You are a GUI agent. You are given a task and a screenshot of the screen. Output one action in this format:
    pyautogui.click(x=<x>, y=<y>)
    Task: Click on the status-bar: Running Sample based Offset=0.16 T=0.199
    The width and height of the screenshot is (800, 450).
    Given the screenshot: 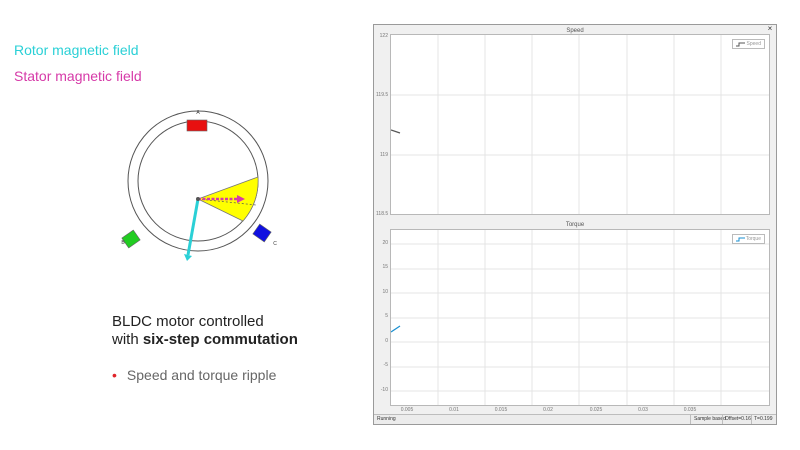 What is the action you would take?
    pyautogui.click(x=575, y=419)
    